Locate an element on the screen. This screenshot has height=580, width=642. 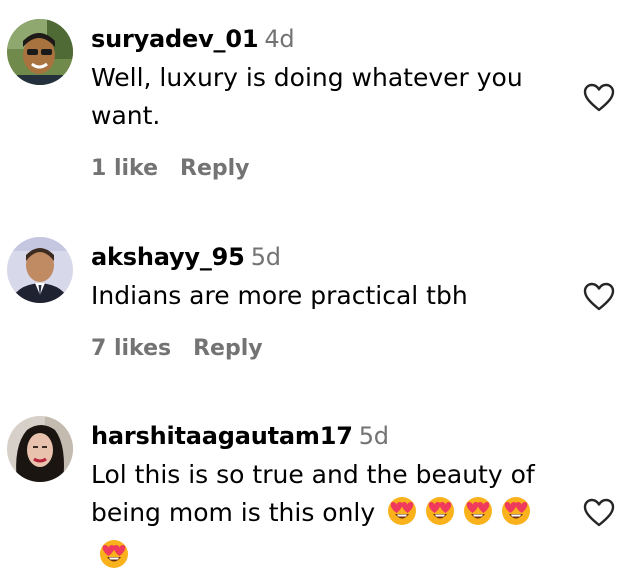
comment-username: harshitaagautam17 5d is located at coordinates (240, 436).